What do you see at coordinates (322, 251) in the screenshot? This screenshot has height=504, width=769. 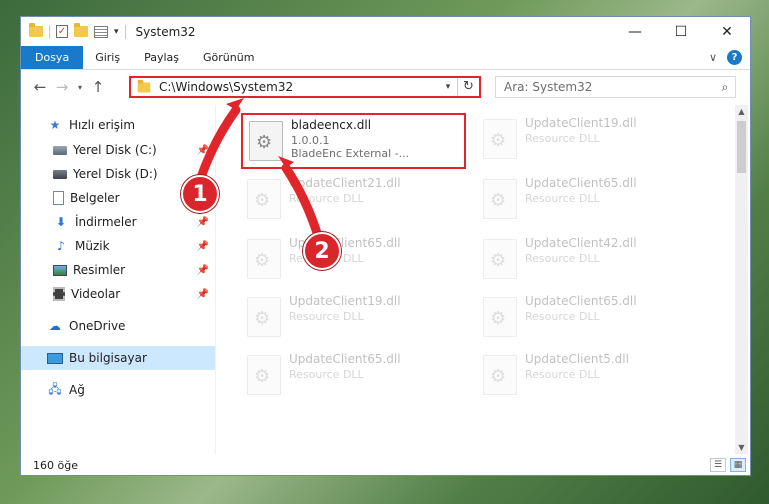 I see `step-2-callout: 2` at bounding box center [322, 251].